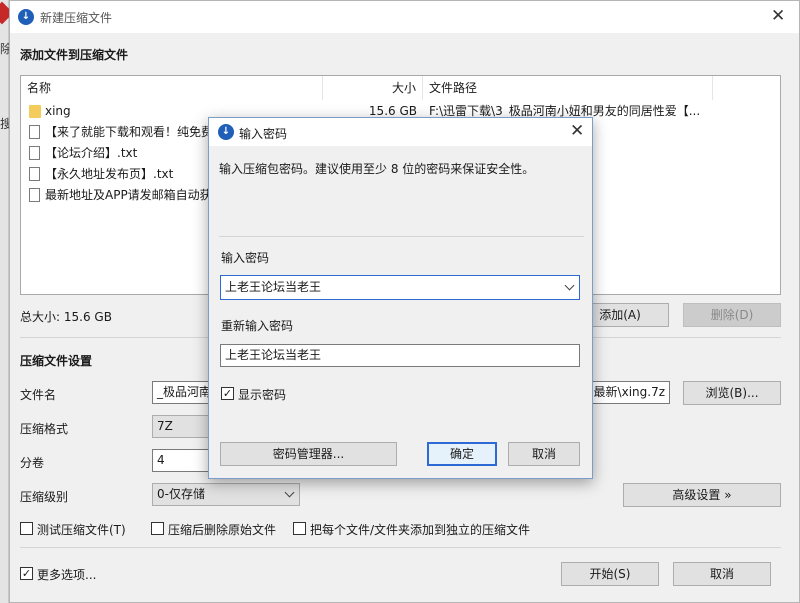 The width and height of the screenshot is (800, 603). What do you see at coordinates (299, 528) in the screenshot?
I see `separate-archives-checkbox` at bounding box center [299, 528].